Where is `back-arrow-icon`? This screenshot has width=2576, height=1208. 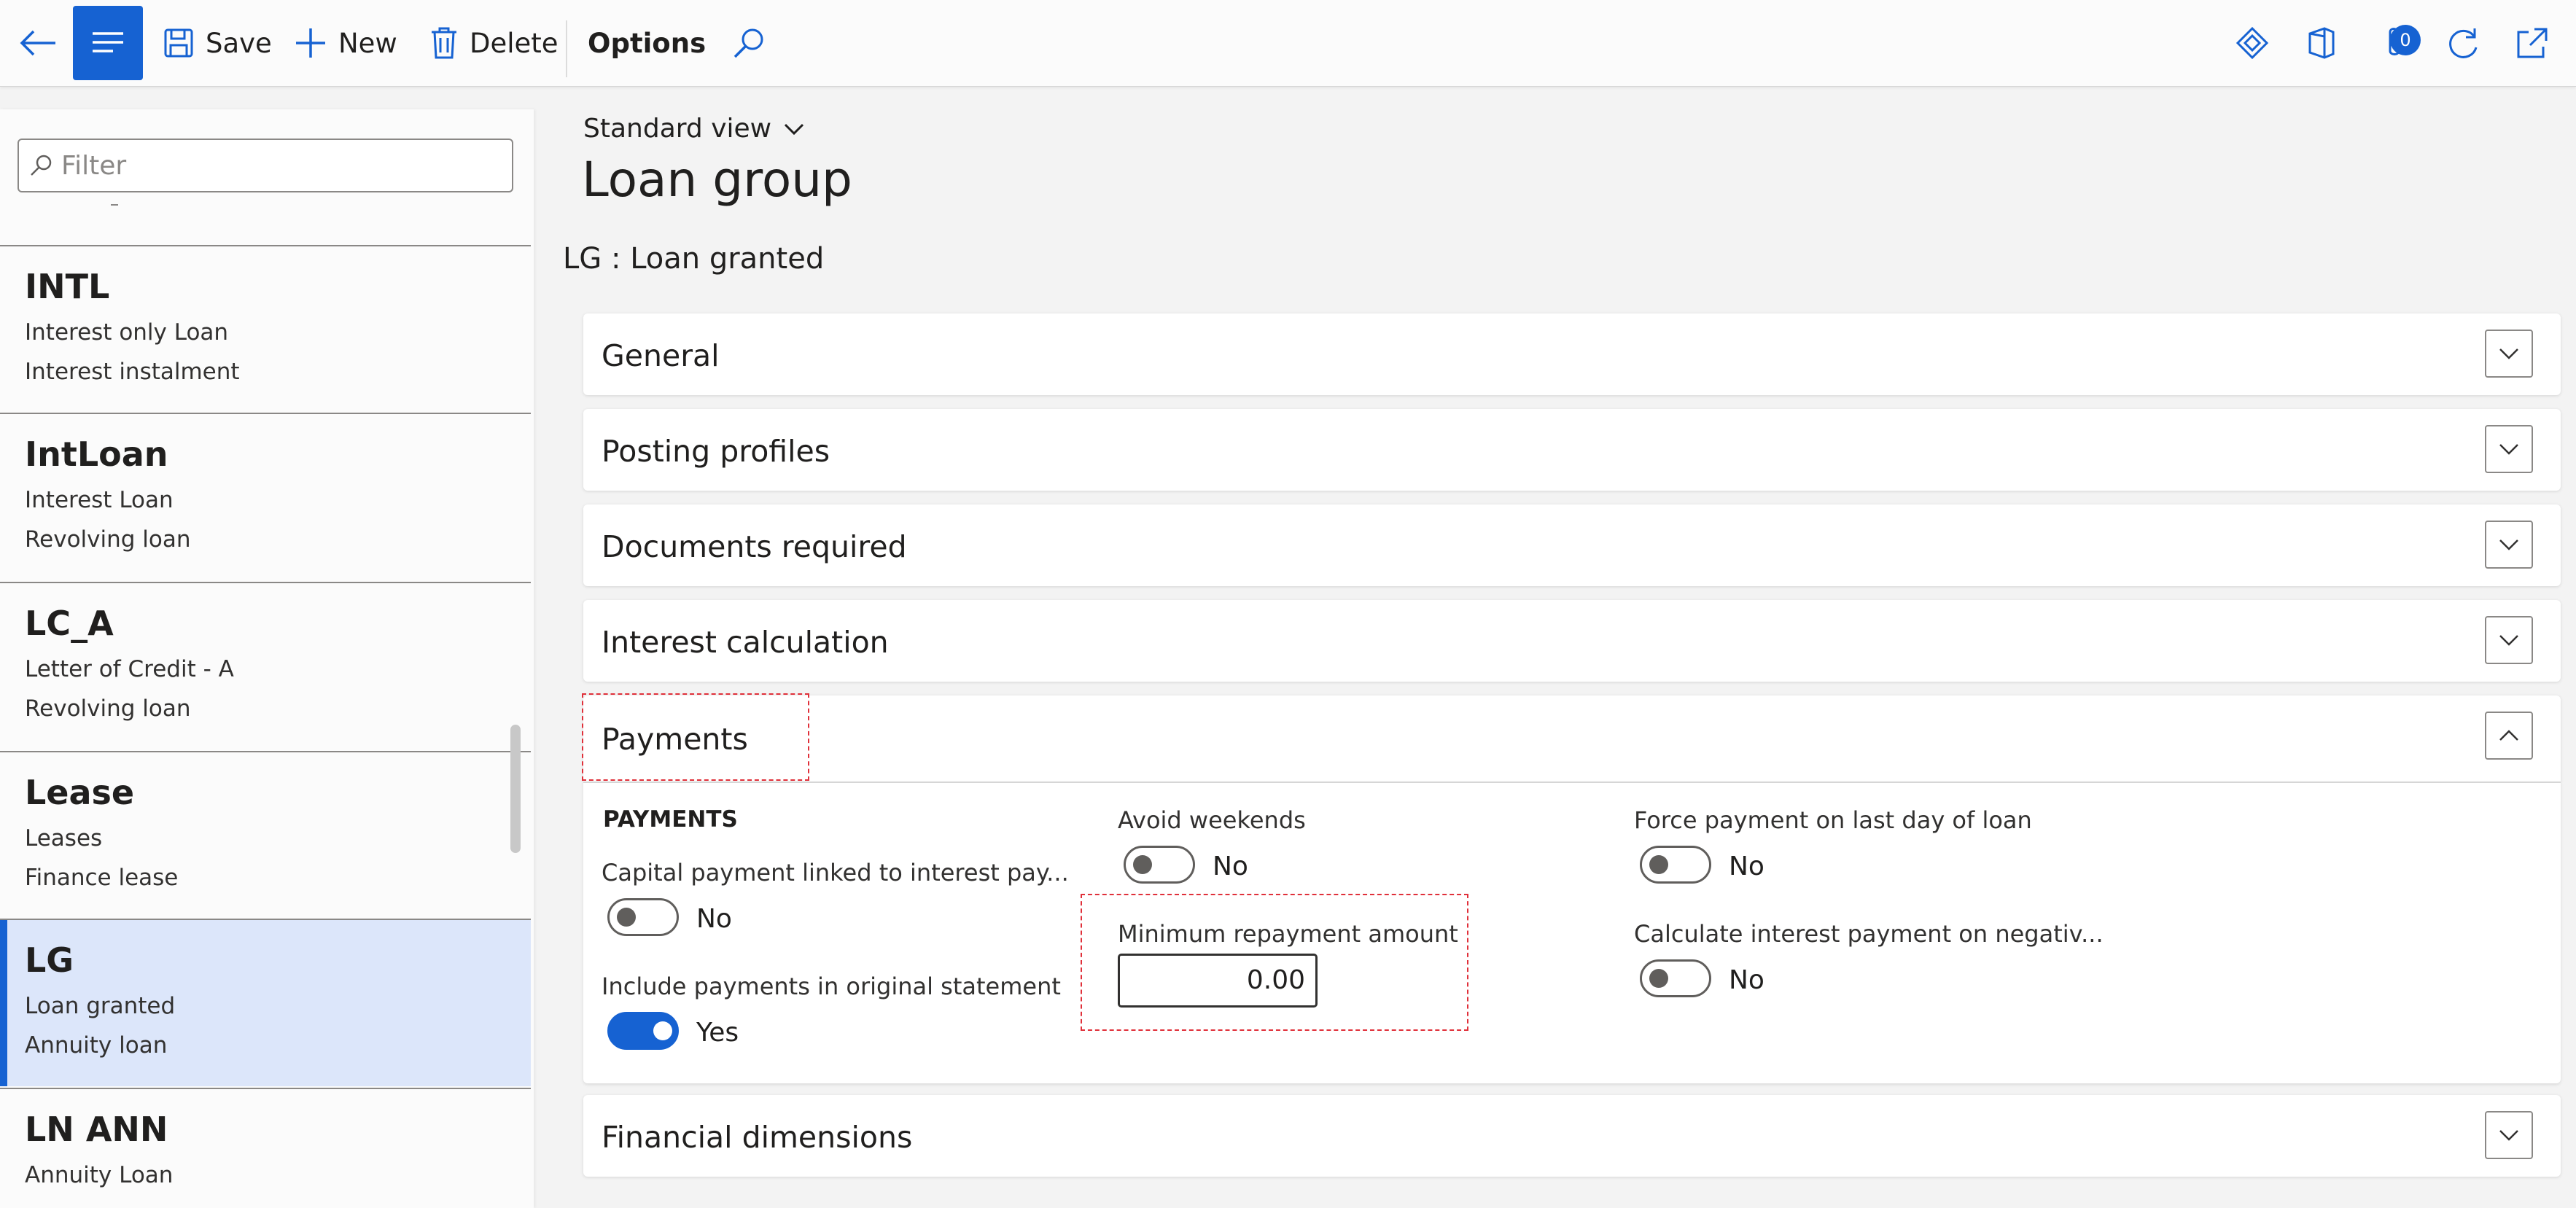
back-arrow-icon is located at coordinates (37, 43).